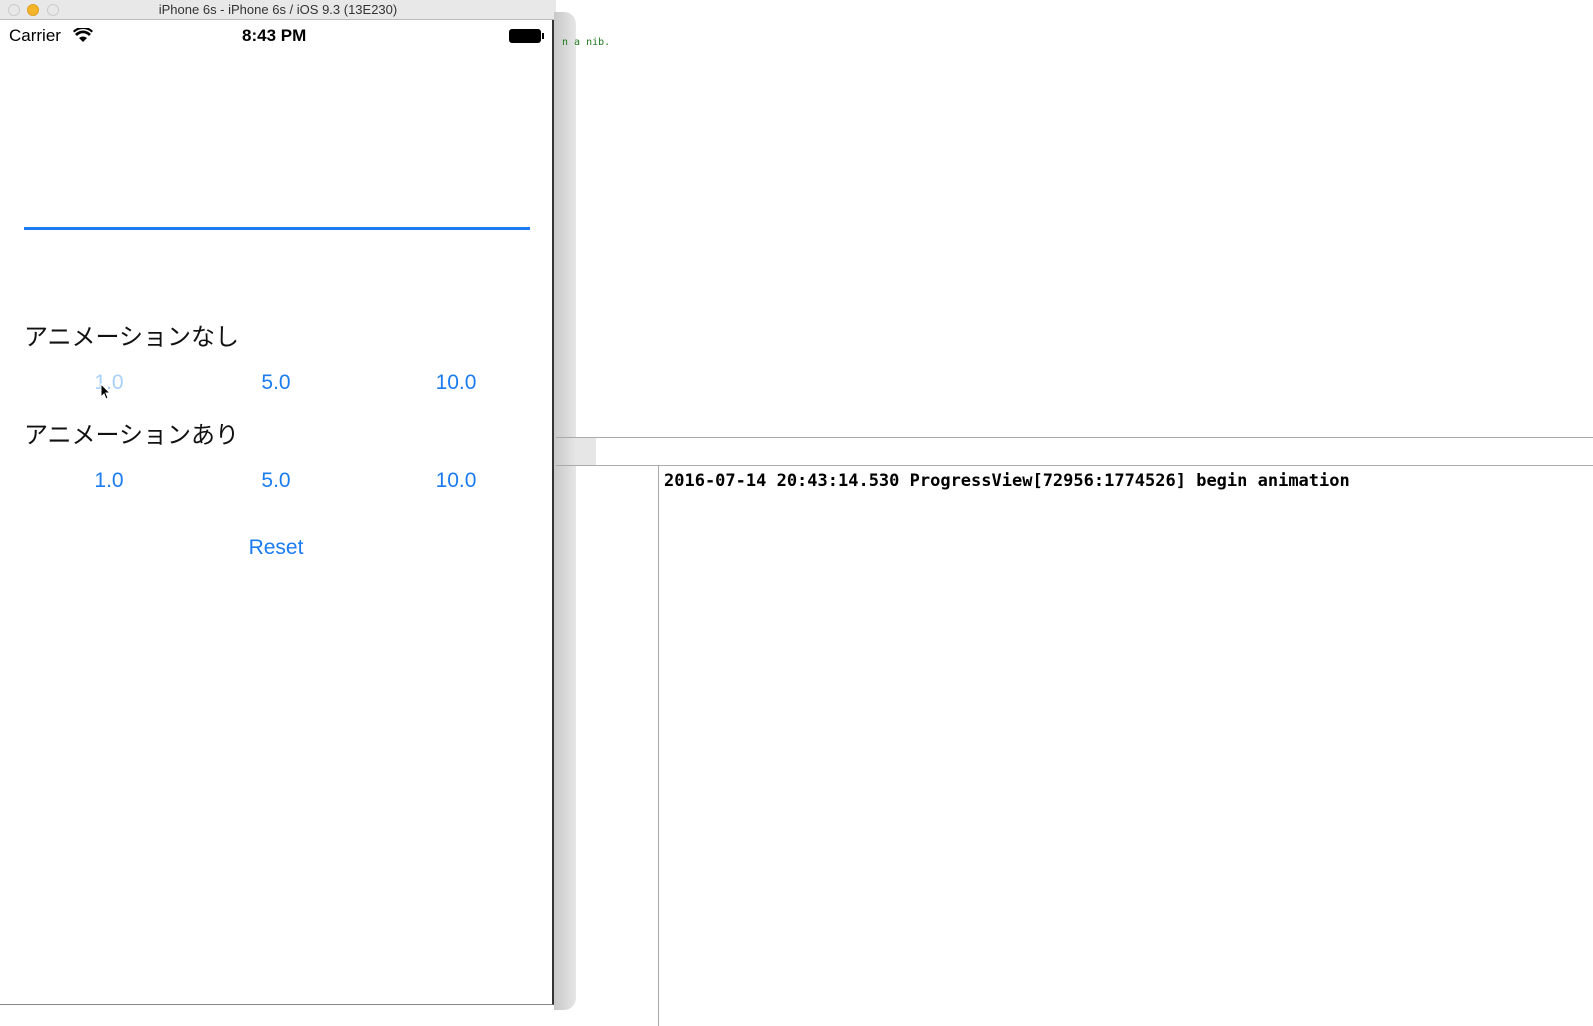  What do you see at coordinates (543, 36) in the screenshot?
I see `battery-tip` at bounding box center [543, 36].